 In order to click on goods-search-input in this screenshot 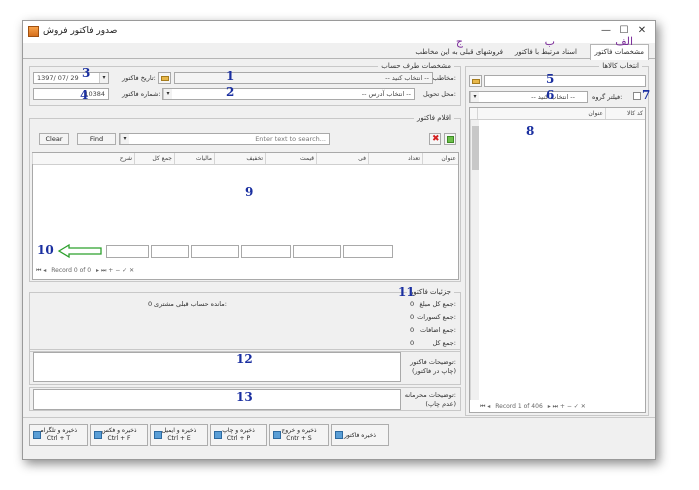, I will do `click(565, 81)`.